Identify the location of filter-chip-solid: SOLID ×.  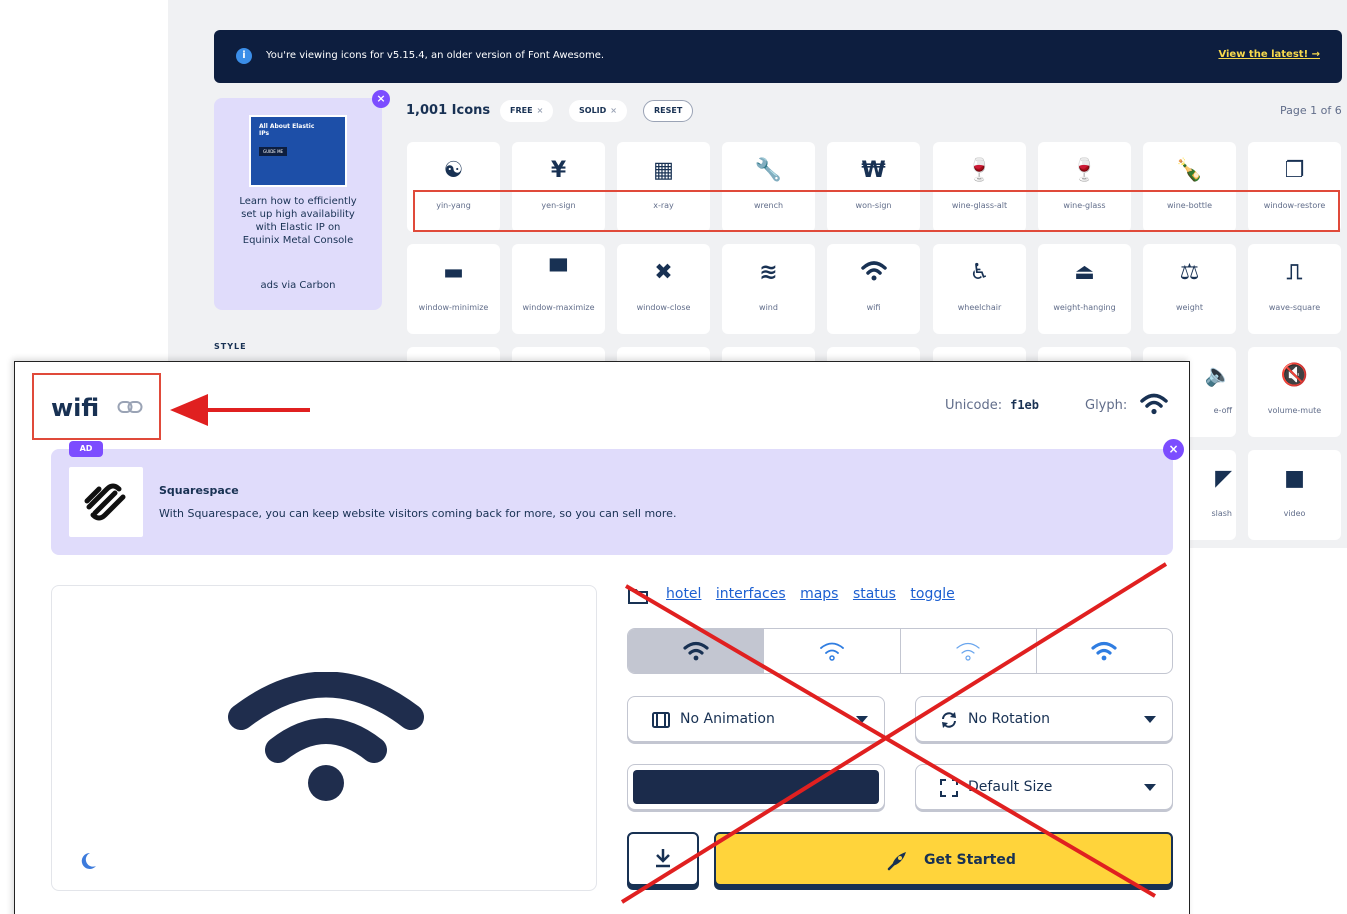
(598, 111).